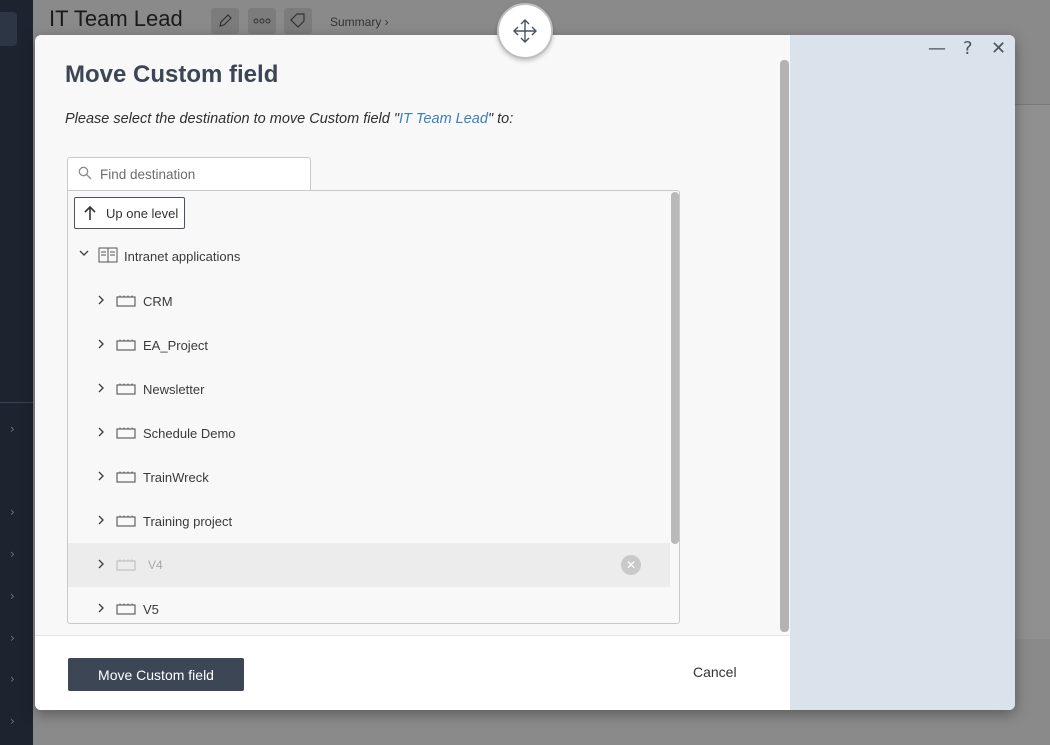 The width and height of the screenshot is (1050, 745). Describe the element at coordinates (8, 29) in the screenshot. I see `sidebar-active-item` at that location.